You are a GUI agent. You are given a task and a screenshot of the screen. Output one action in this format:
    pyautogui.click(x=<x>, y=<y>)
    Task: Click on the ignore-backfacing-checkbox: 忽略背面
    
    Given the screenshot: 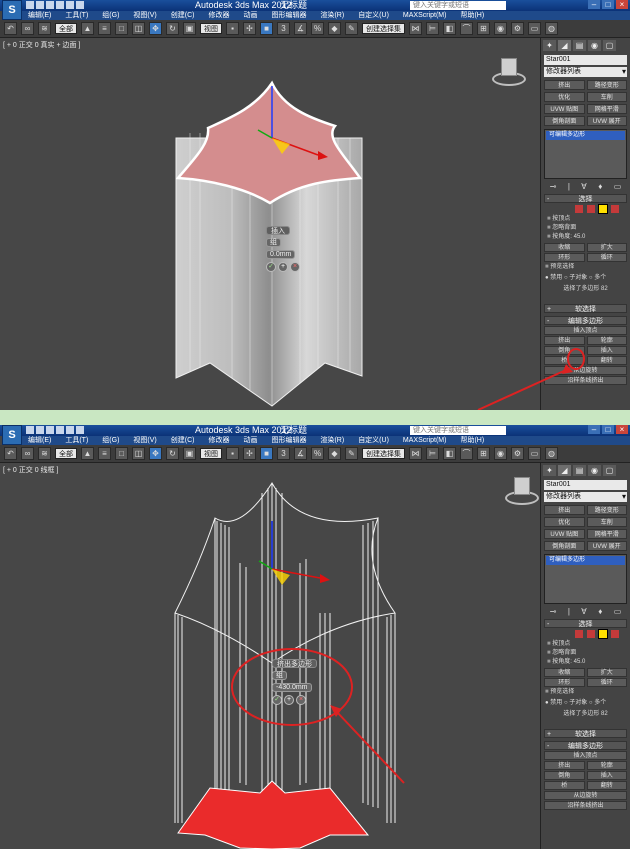 What is the action you would take?
    pyautogui.click(x=585, y=653)
    